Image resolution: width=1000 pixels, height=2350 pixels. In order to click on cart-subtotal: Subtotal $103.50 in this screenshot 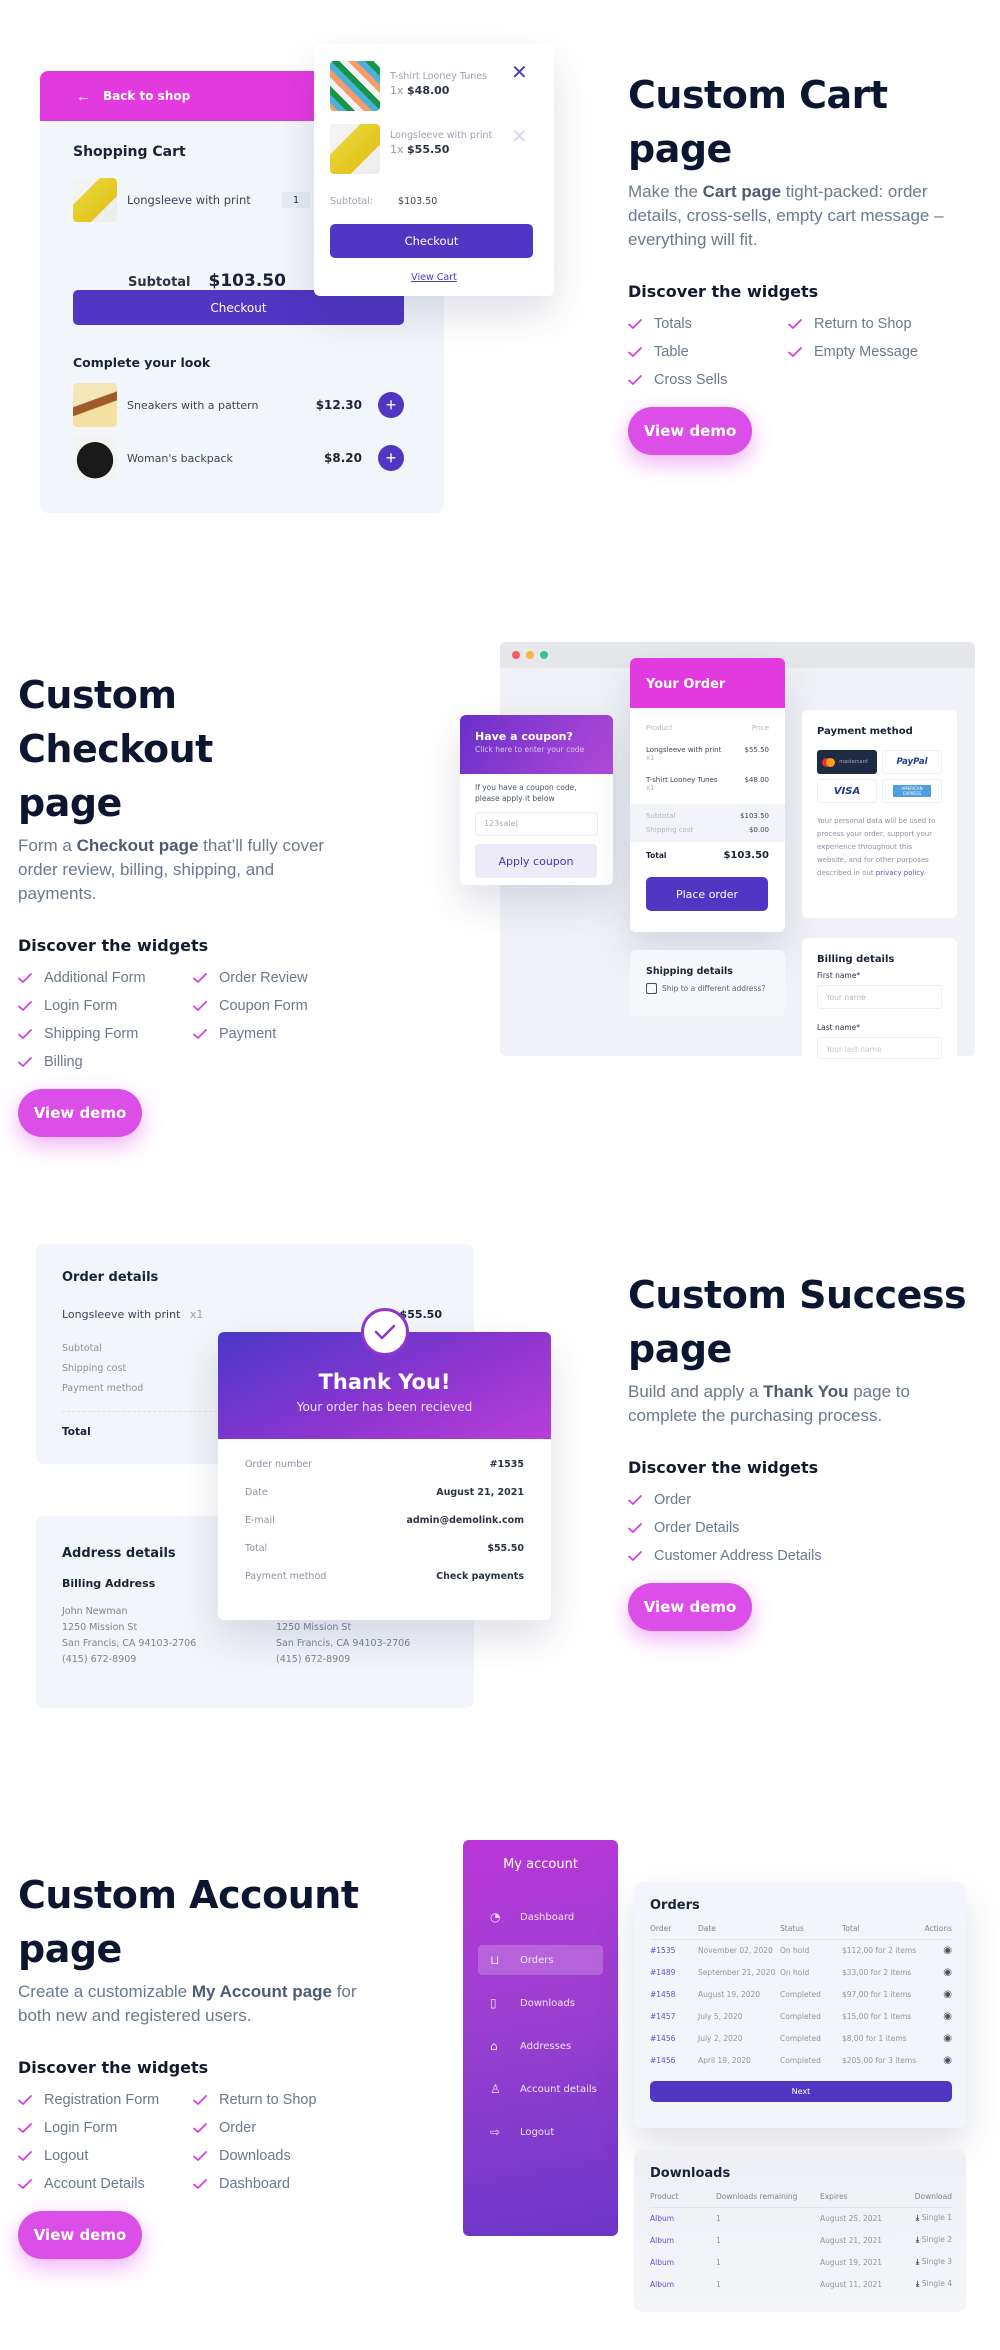, I will do `click(207, 281)`.